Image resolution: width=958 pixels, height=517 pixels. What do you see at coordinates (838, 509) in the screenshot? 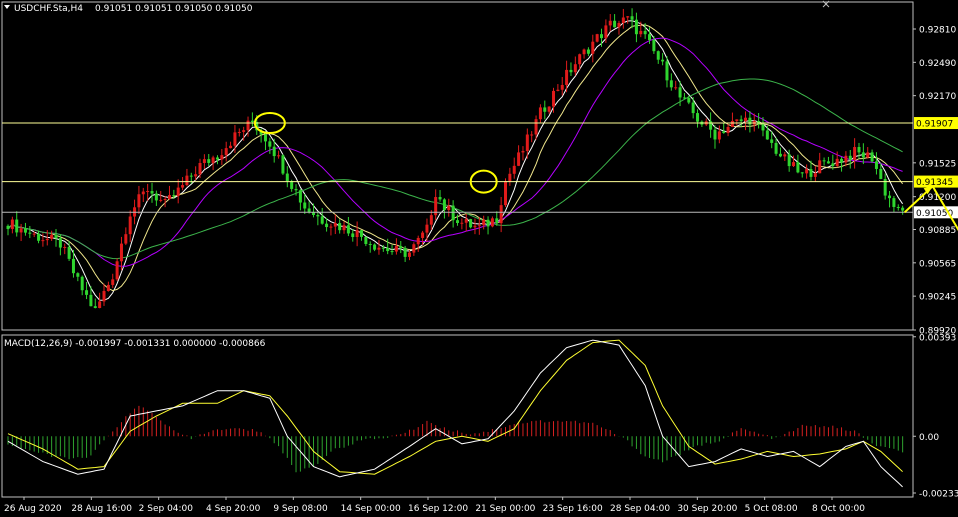
I see `time-tick-label: 8 Oct 00:00` at bounding box center [838, 509].